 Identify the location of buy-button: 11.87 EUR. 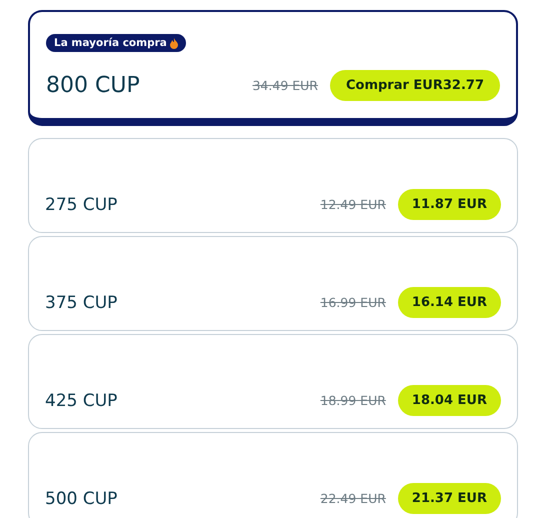
(449, 204).